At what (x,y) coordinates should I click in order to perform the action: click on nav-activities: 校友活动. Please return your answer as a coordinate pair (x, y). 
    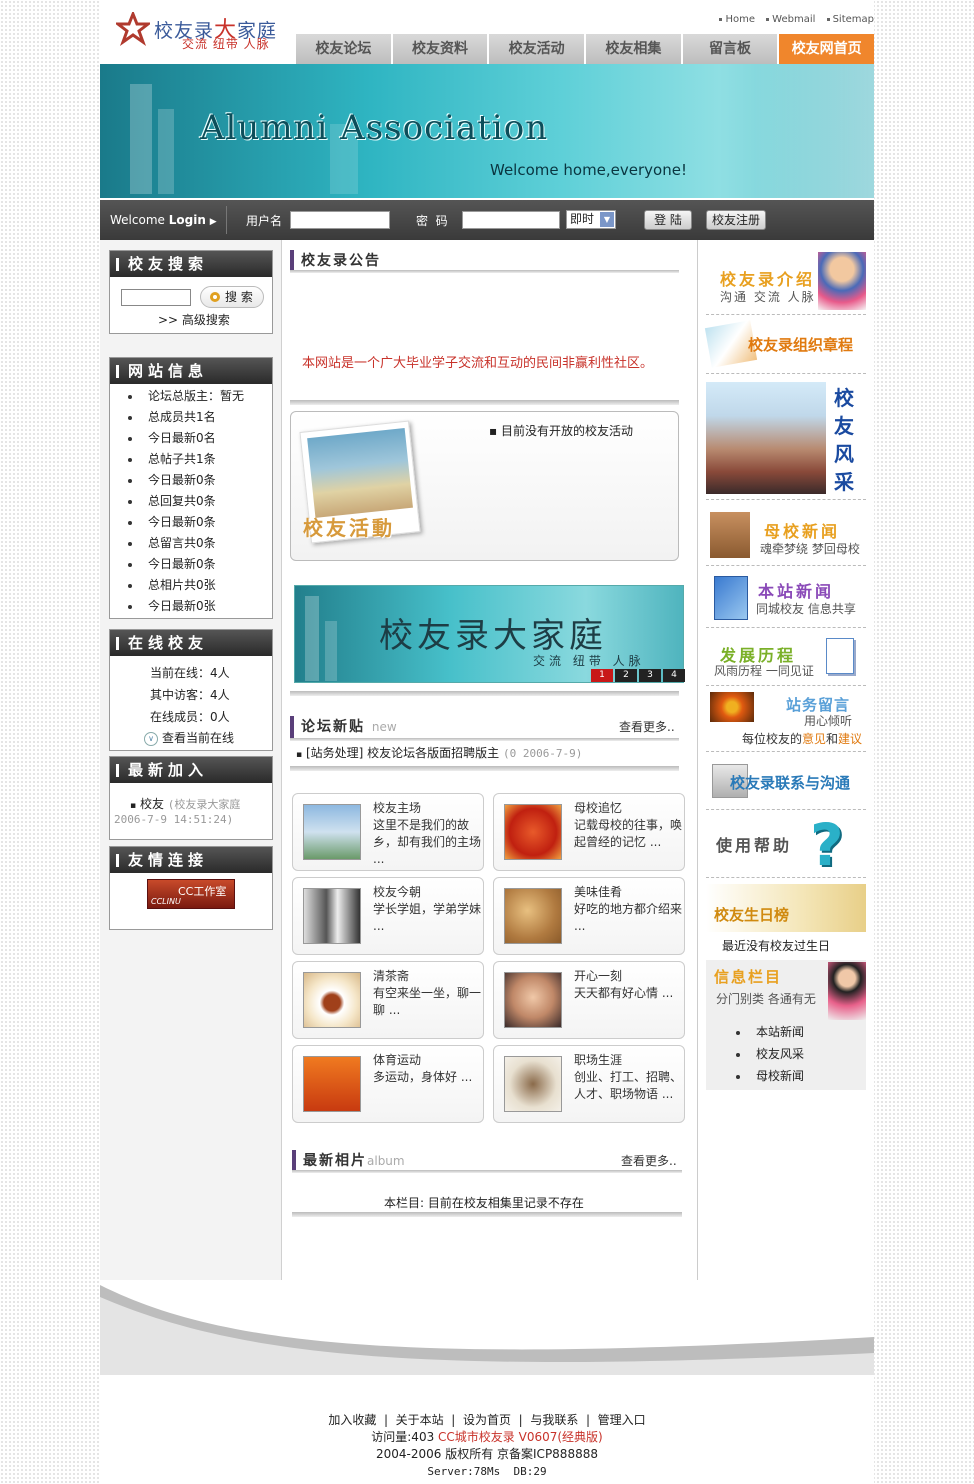
    Looking at the image, I should click on (537, 49).